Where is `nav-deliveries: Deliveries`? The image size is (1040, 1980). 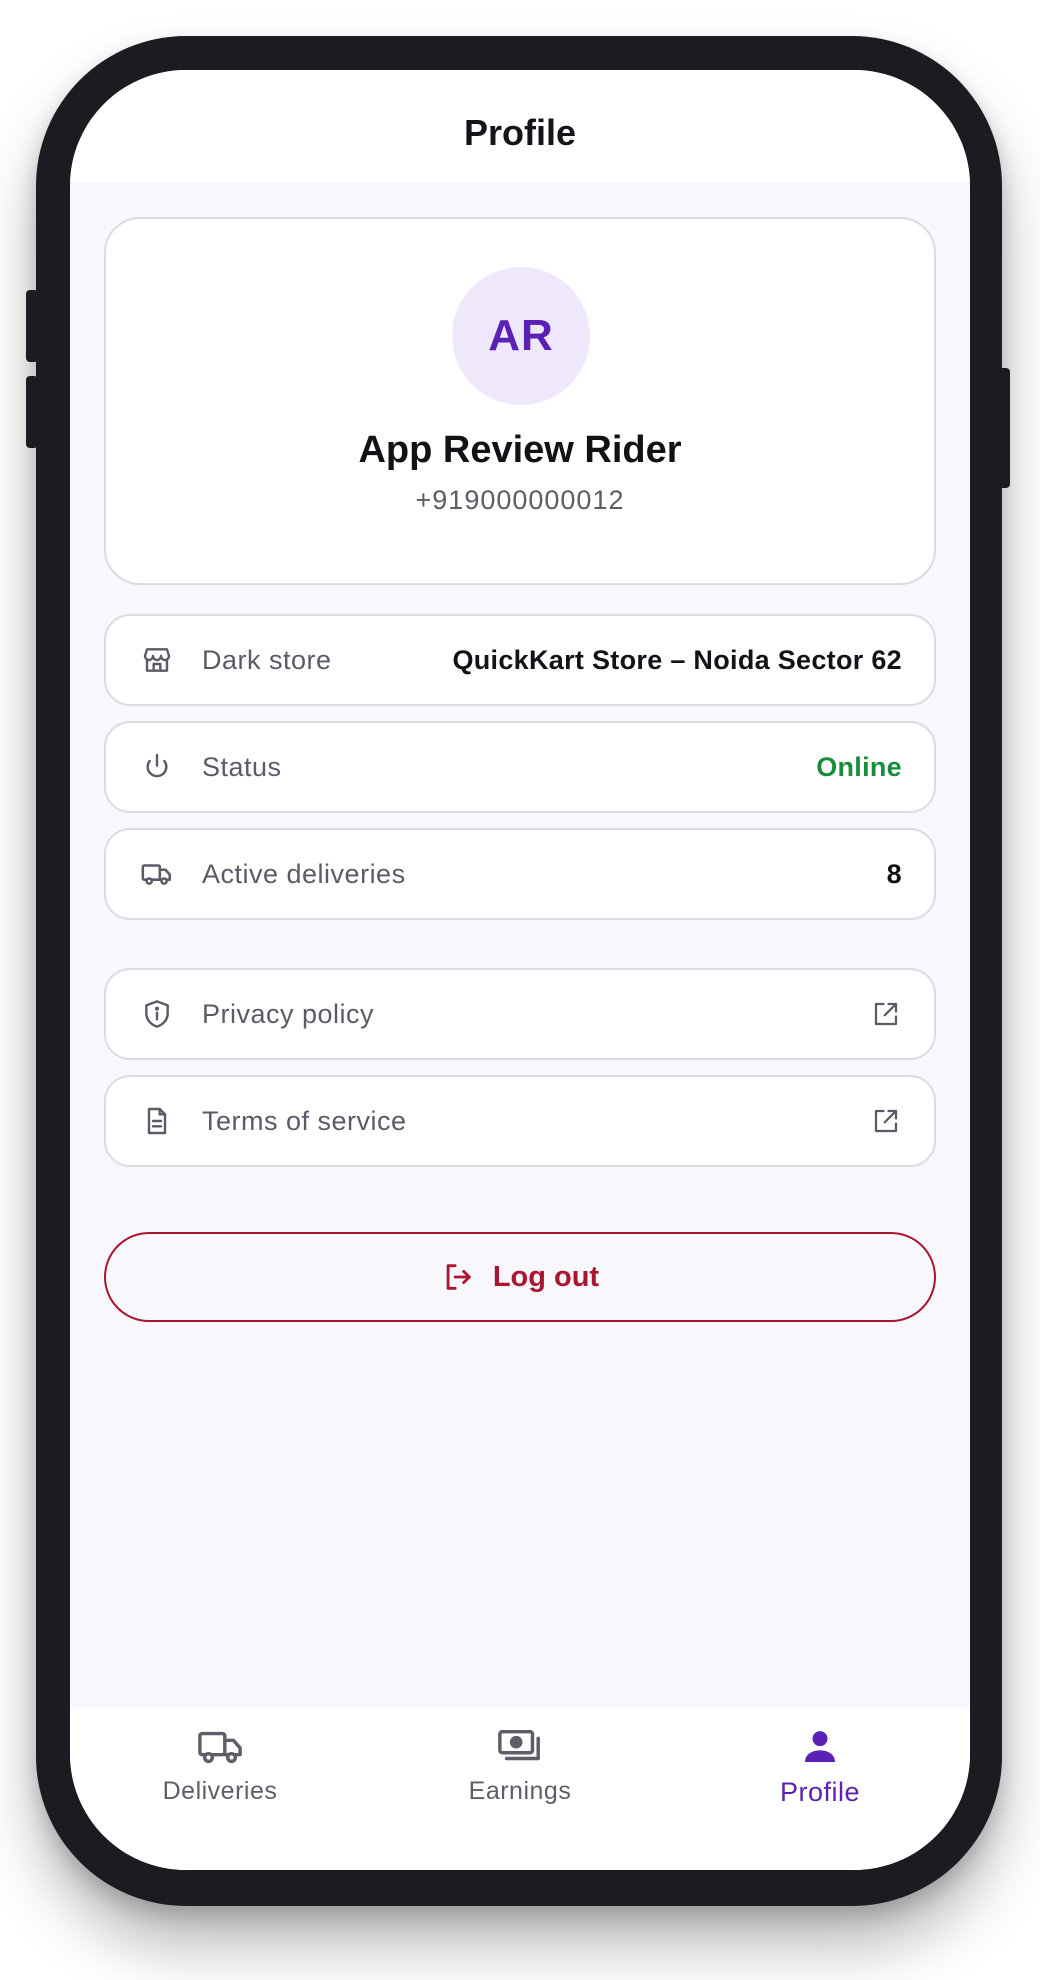
nav-deliveries: Deliveries is located at coordinates (220, 1767).